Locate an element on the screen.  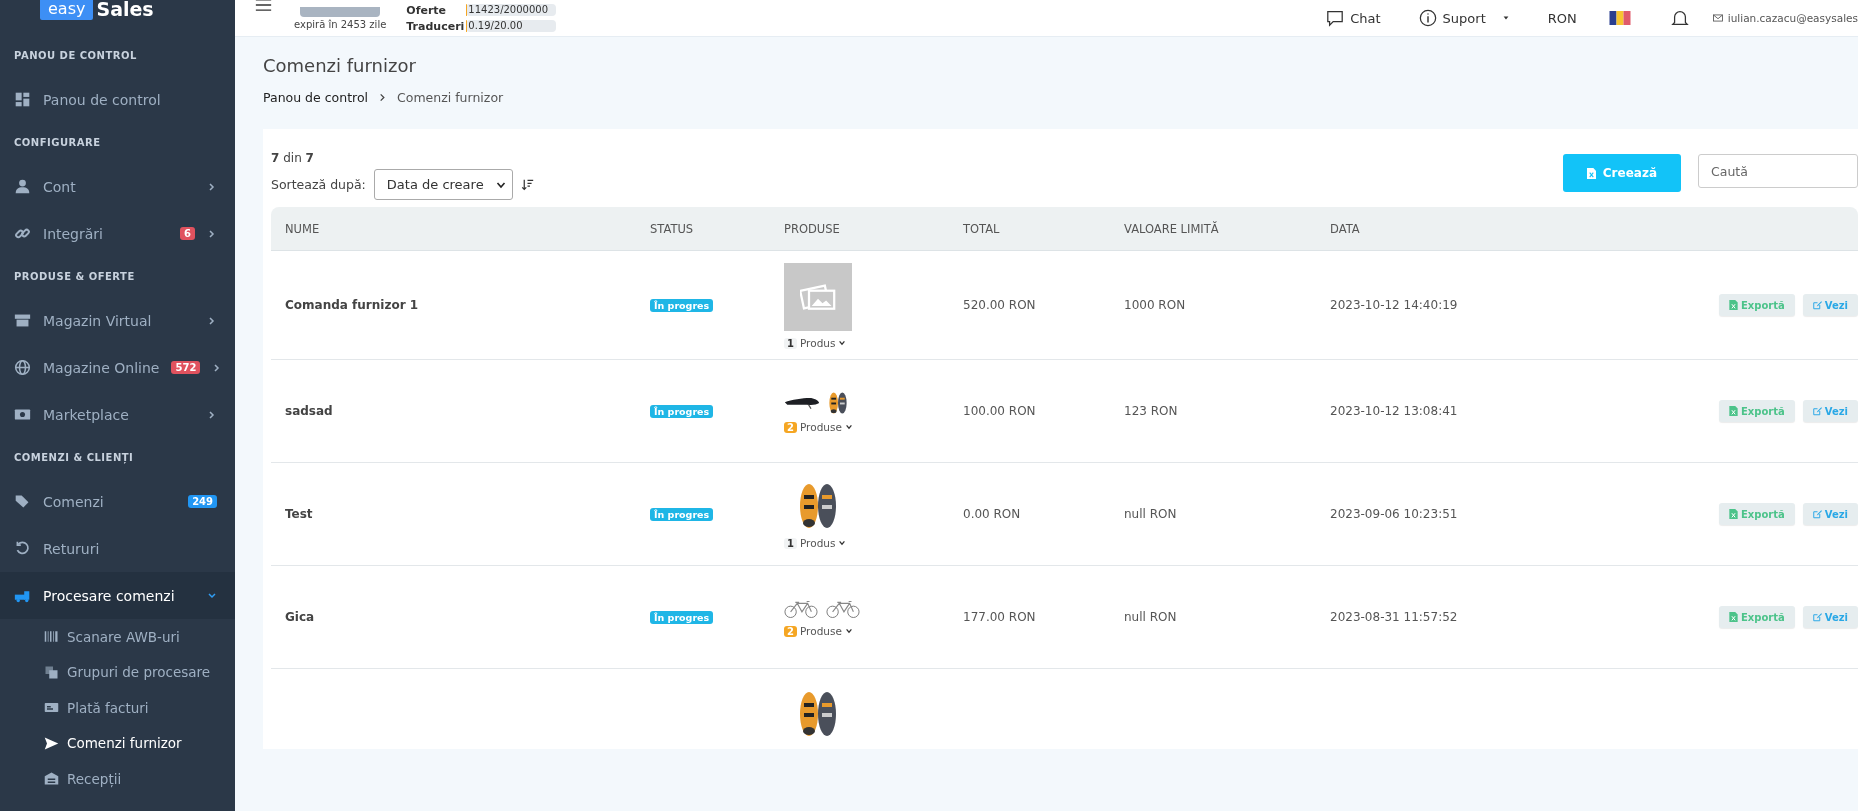
sidebar-subitem: Plată facturi is located at coordinates (117, 708).